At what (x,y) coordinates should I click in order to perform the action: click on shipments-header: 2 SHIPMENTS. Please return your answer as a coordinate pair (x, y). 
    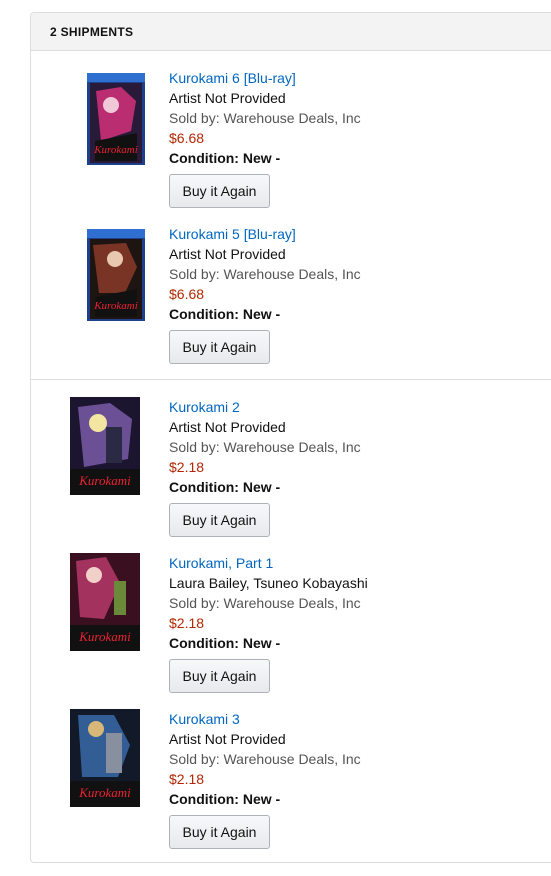
    Looking at the image, I should click on (291, 32).